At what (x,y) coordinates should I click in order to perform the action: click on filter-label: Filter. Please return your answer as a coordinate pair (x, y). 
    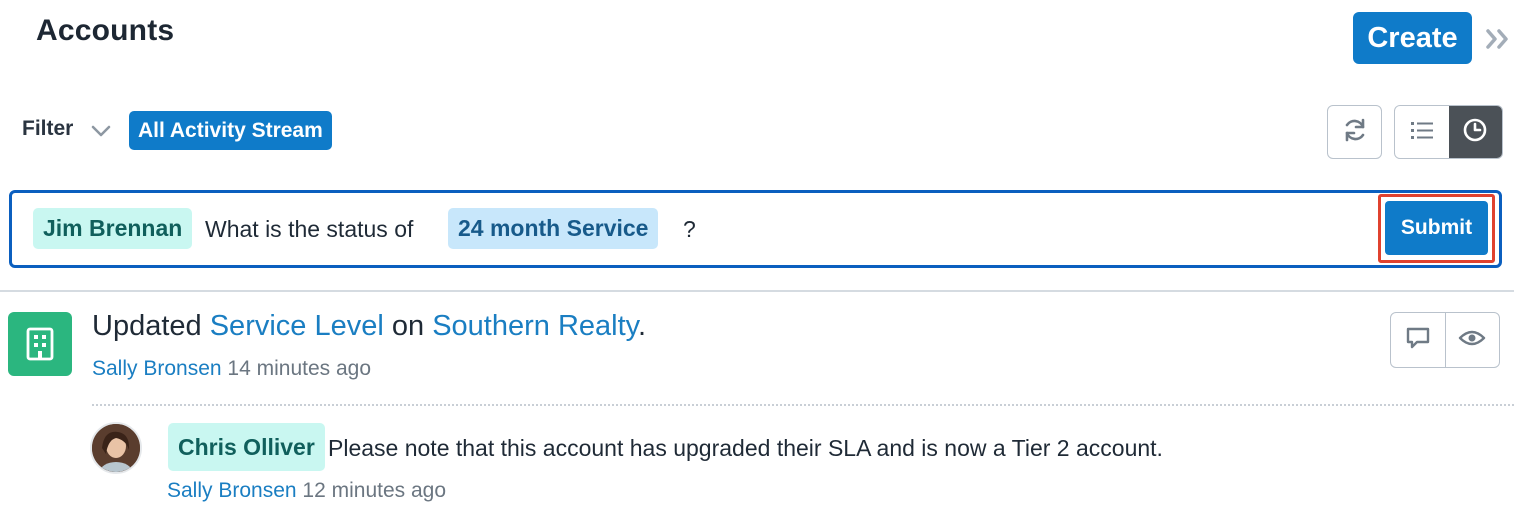
    Looking at the image, I should click on (48, 128).